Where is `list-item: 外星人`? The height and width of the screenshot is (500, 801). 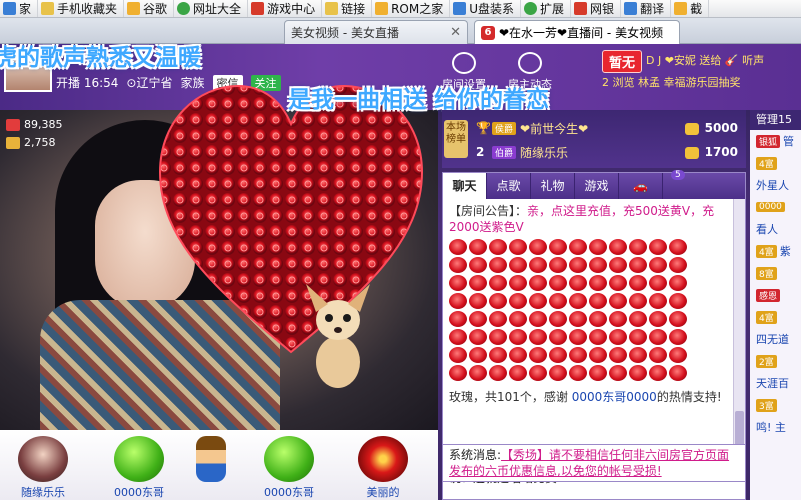 list-item: 外星人 is located at coordinates (775, 185).